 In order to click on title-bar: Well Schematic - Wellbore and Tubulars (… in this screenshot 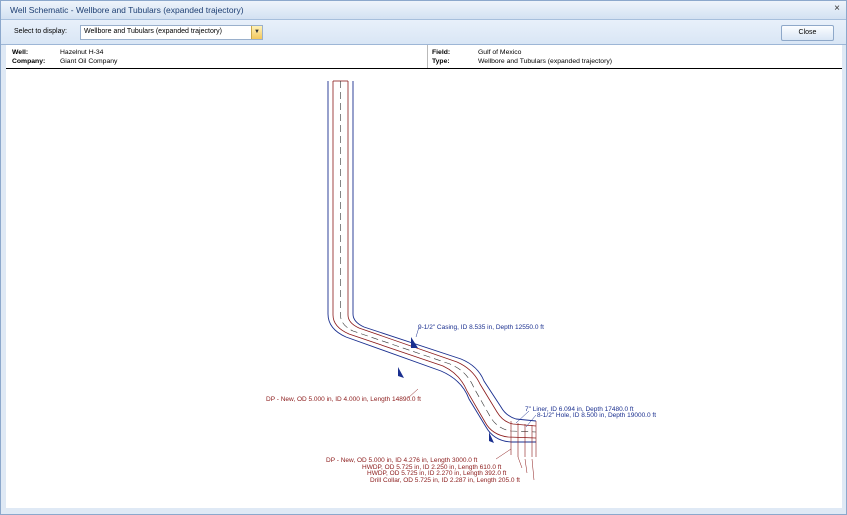, I will do `click(423, 10)`.